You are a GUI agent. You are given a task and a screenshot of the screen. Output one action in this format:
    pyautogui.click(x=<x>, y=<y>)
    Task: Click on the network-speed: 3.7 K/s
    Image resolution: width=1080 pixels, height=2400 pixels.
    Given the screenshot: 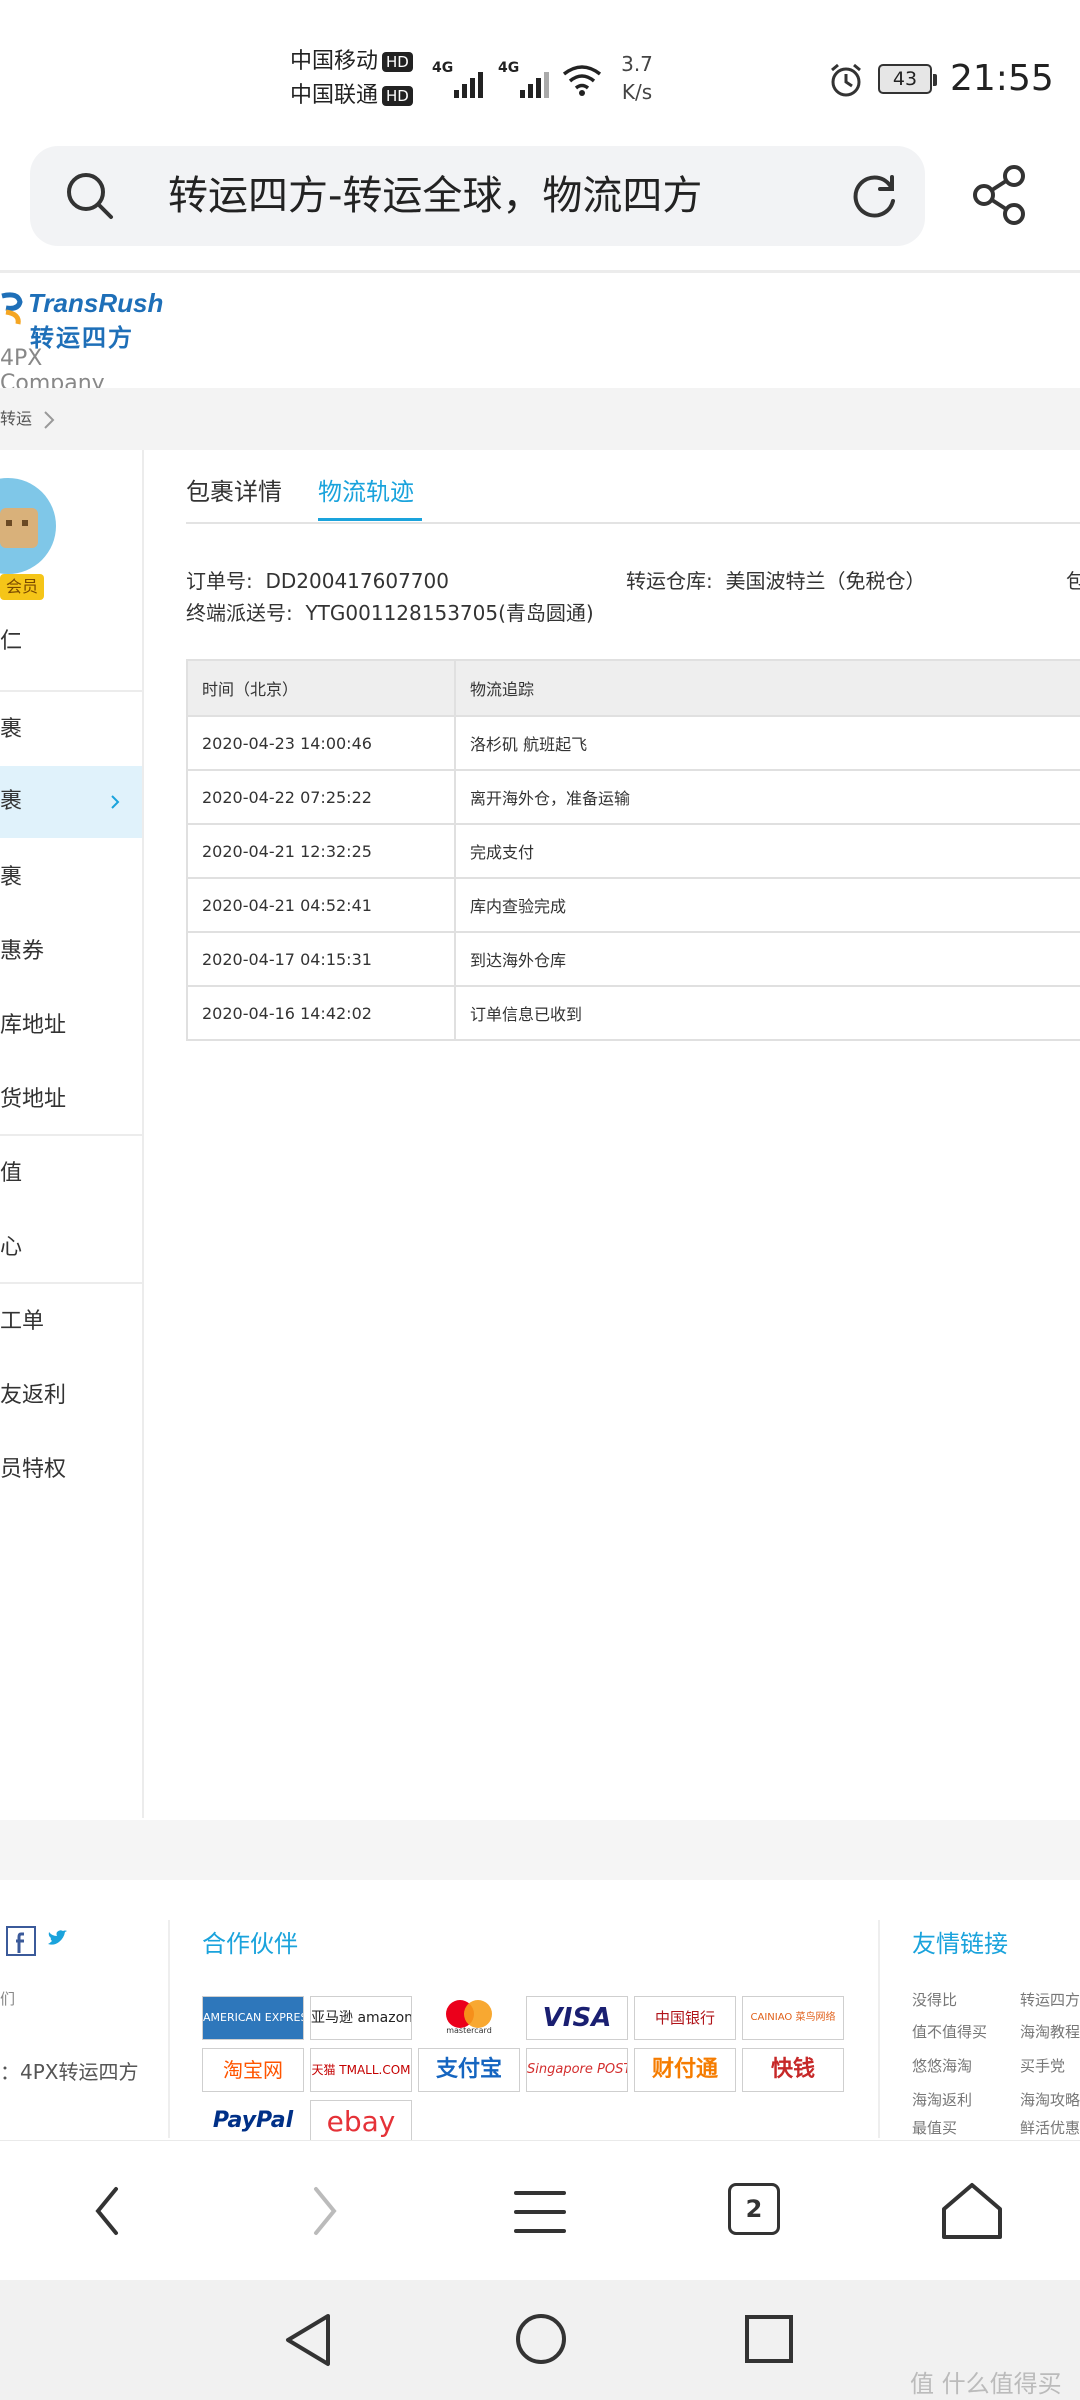 What is the action you would take?
    pyautogui.click(x=637, y=78)
    